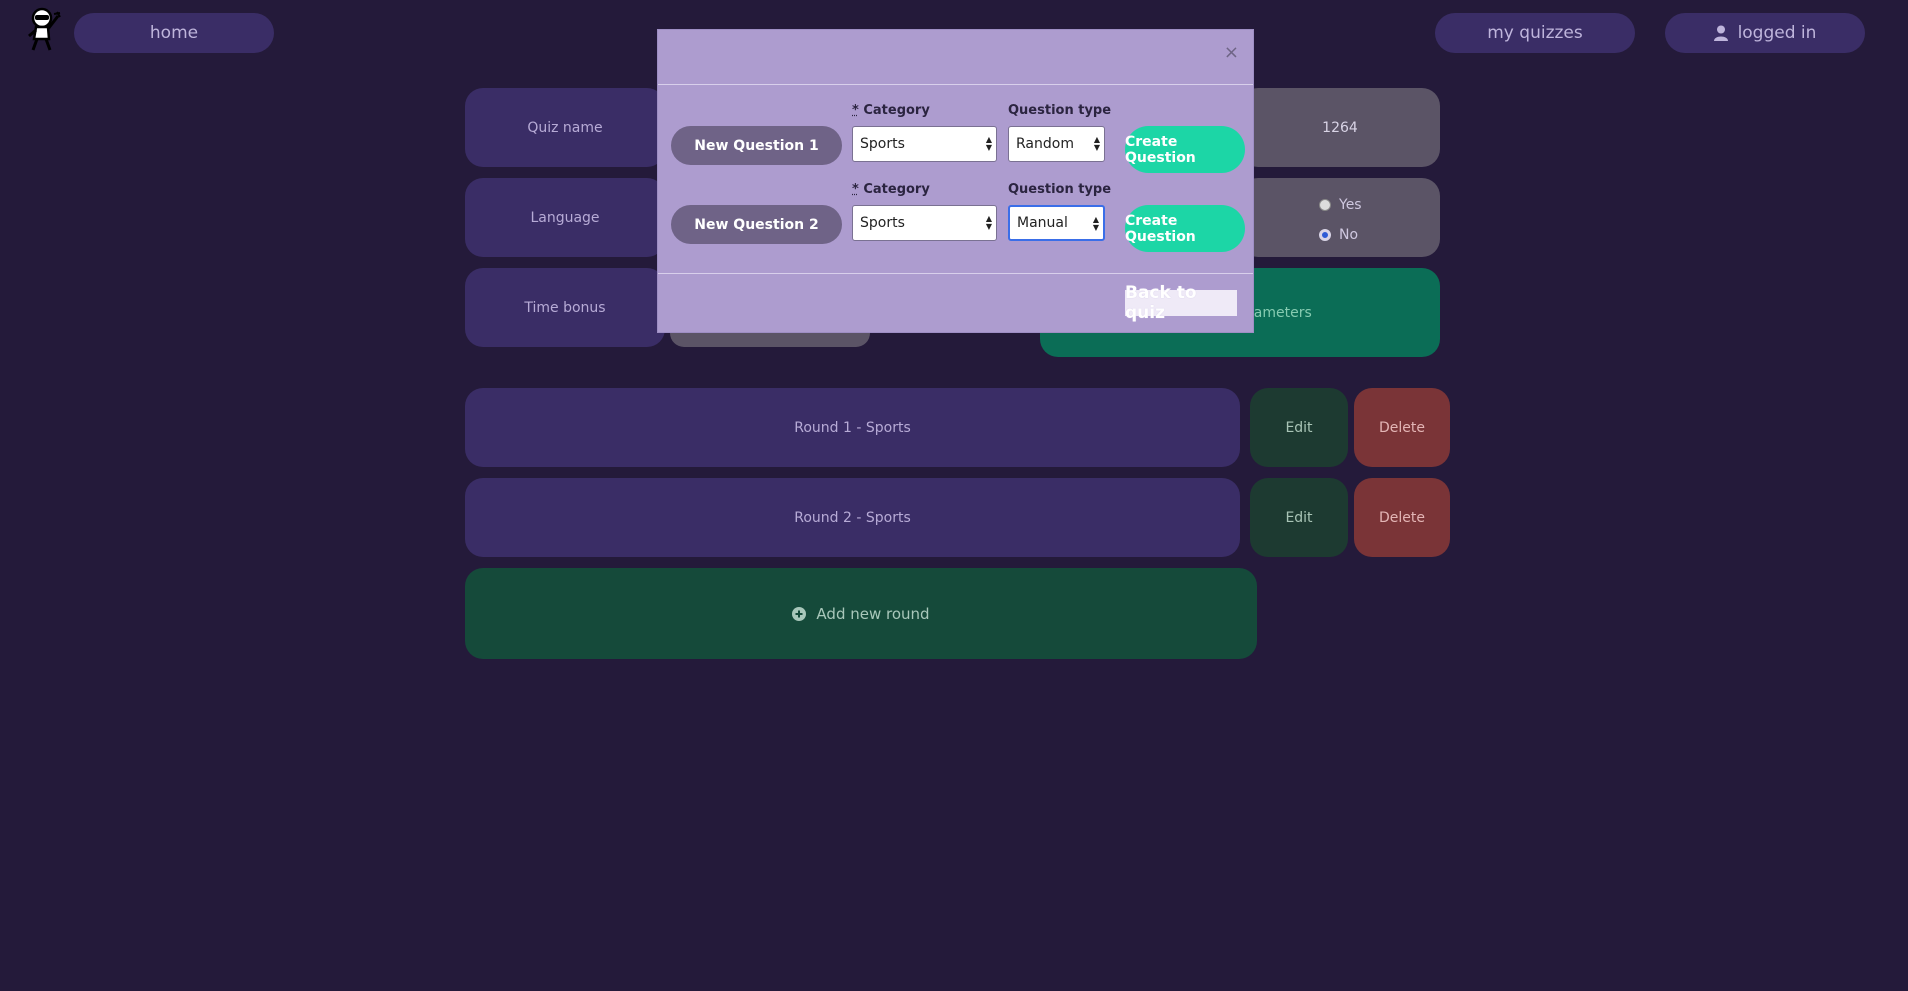  Describe the element at coordinates (1535, 33) in the screenshot. I see `my-quizzes-nav-button: my quizzes` at that location.